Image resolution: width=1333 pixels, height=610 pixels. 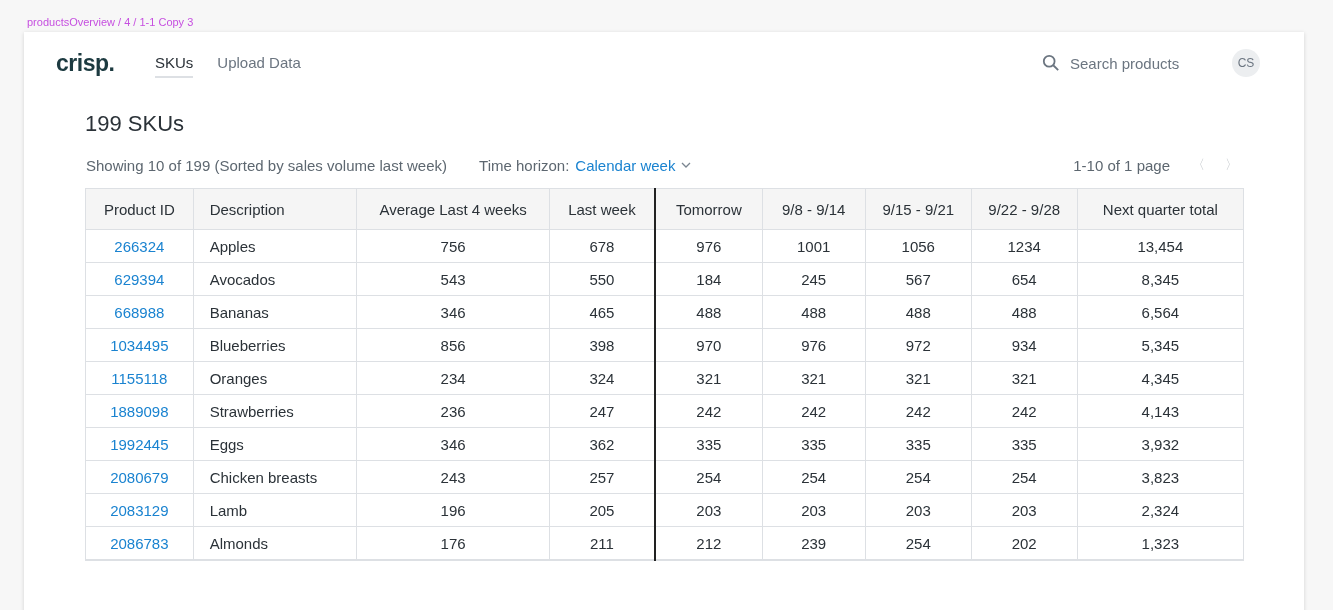 What do you see at coordinates (918, 279) in the screenshot?
I see `table-cell: 567` at bounding box center [918, 279].